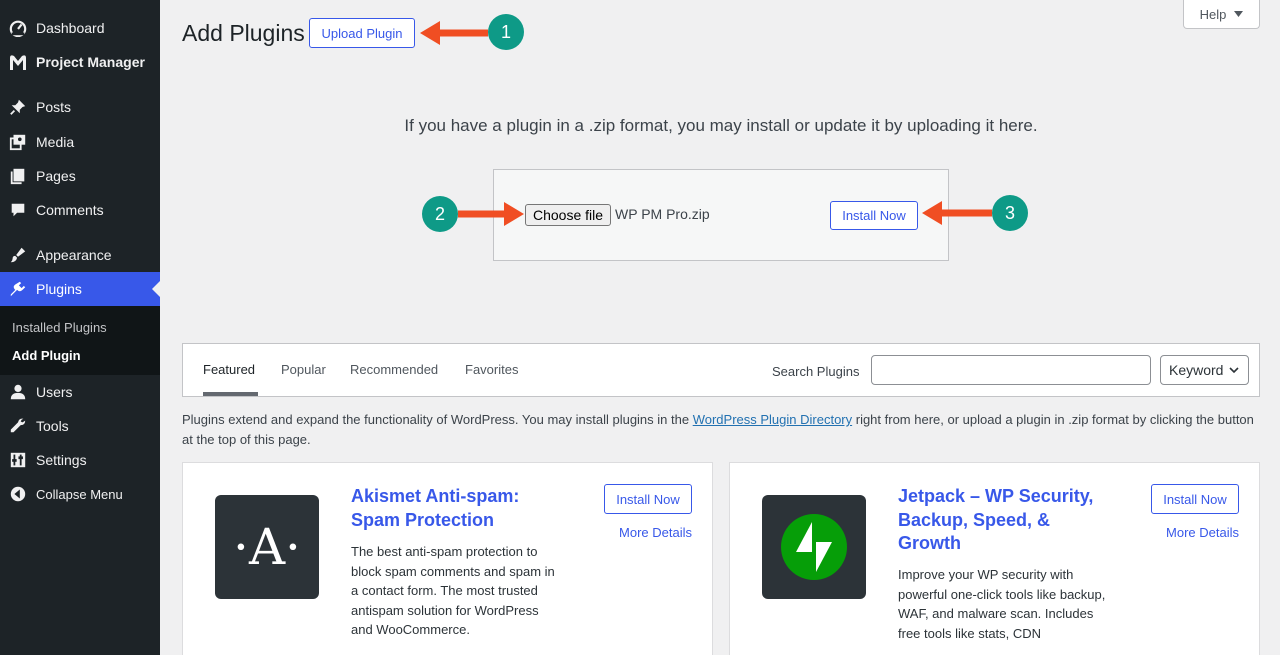 This screenshot has height=655, width=1280. I want to click on menu-item-plugins: Plugins, so click(80, 289).